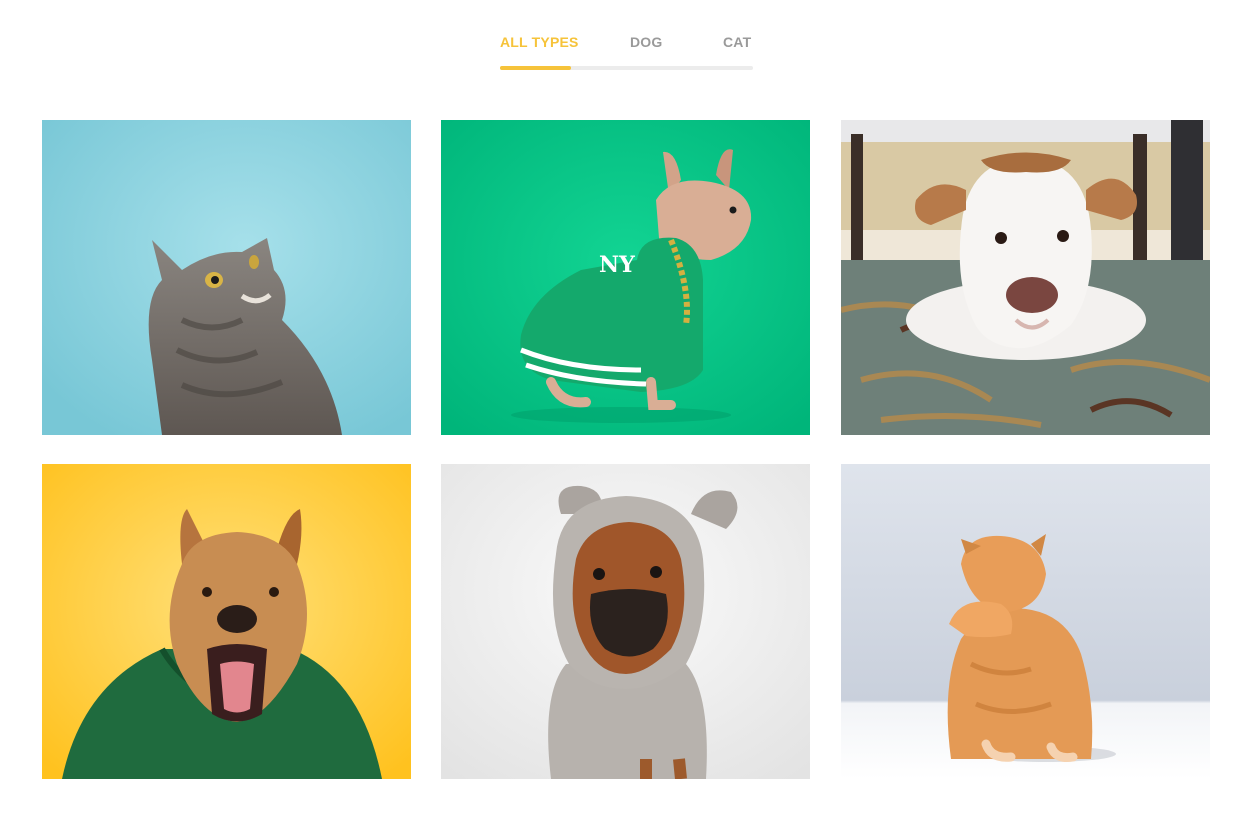  I want to click on gallery-item-cat-tabby, so click(226, 277).